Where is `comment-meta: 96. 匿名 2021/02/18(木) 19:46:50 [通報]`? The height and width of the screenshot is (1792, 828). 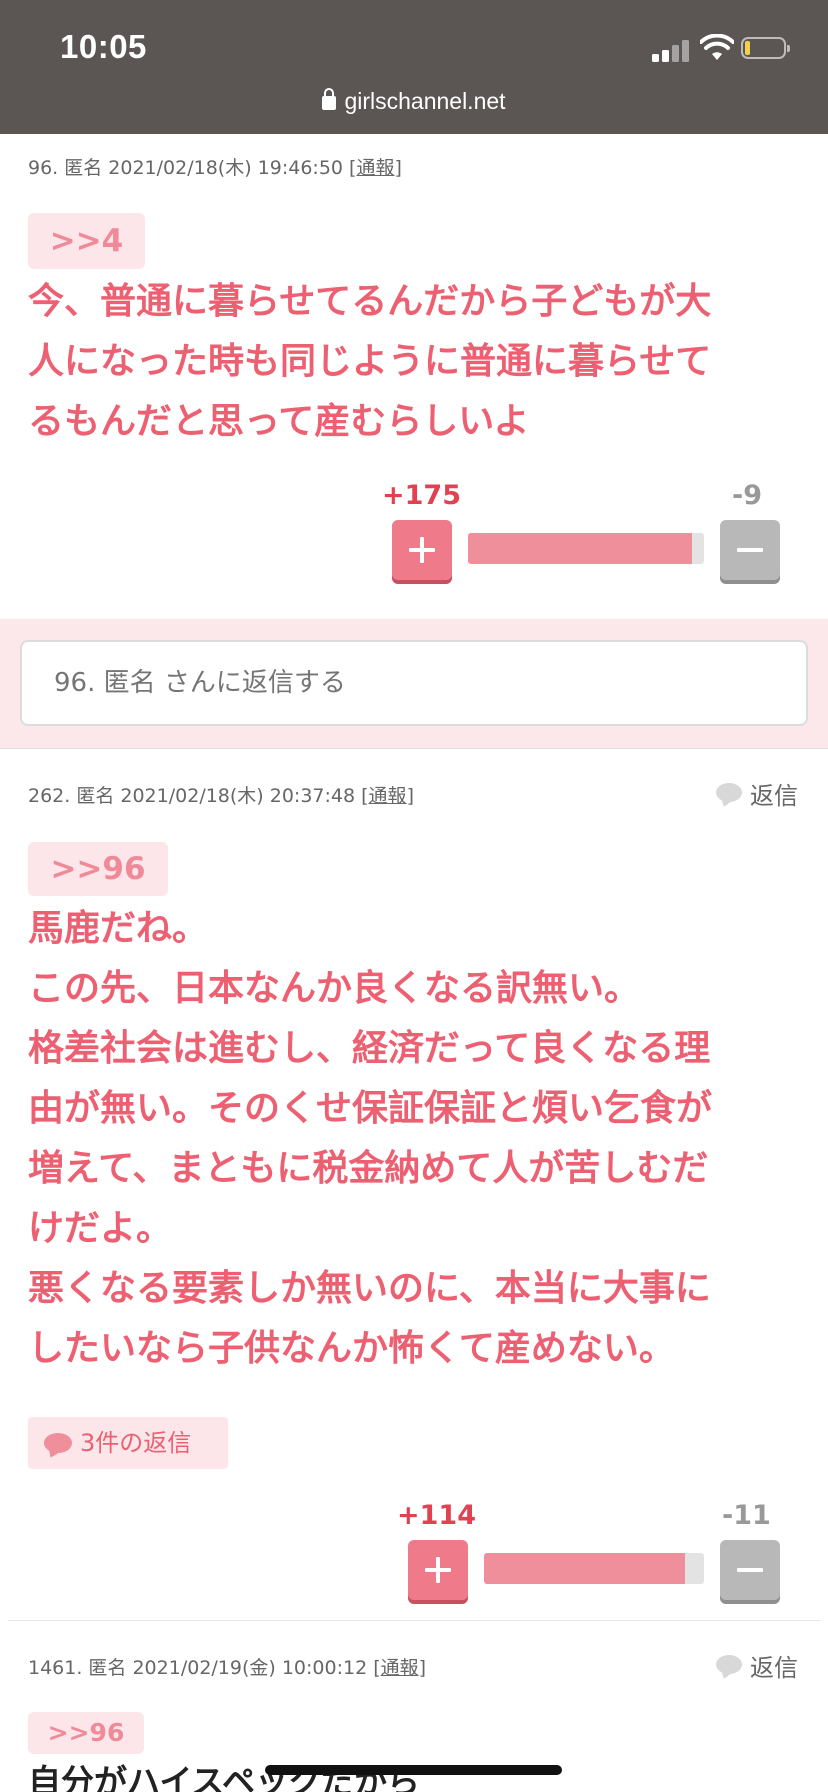 comment-meta: 96. 匿名 2021/02/18(木) 19:46:50 [通報] is located at coordinates (215, 166).